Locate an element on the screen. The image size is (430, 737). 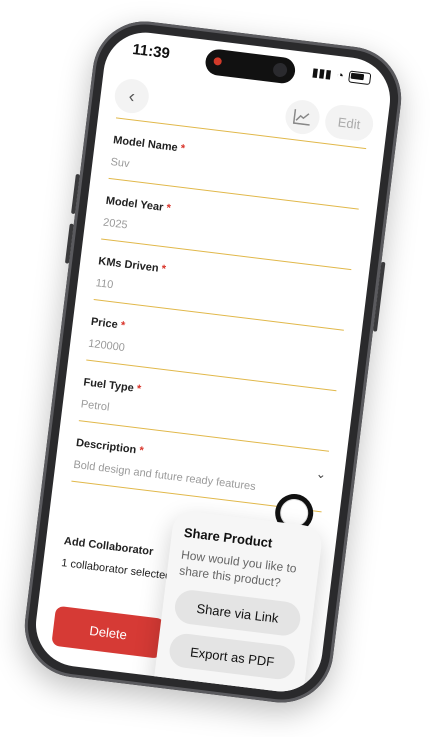
chevron-left-icon: ‹ is located at coordinates (132, 95).